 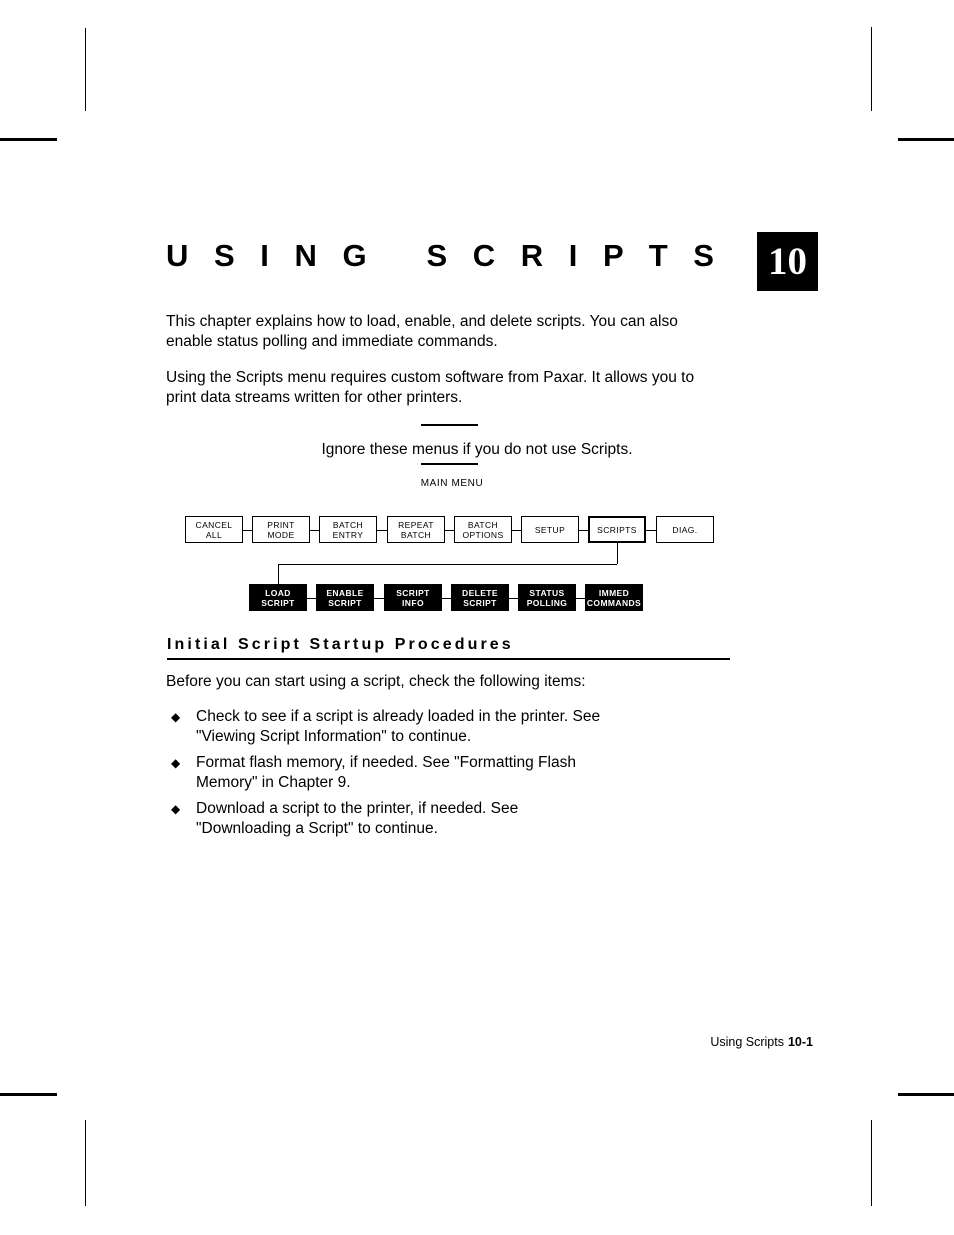 I want to click on chapter-number-badge: 10, so click(x=787, y=261).